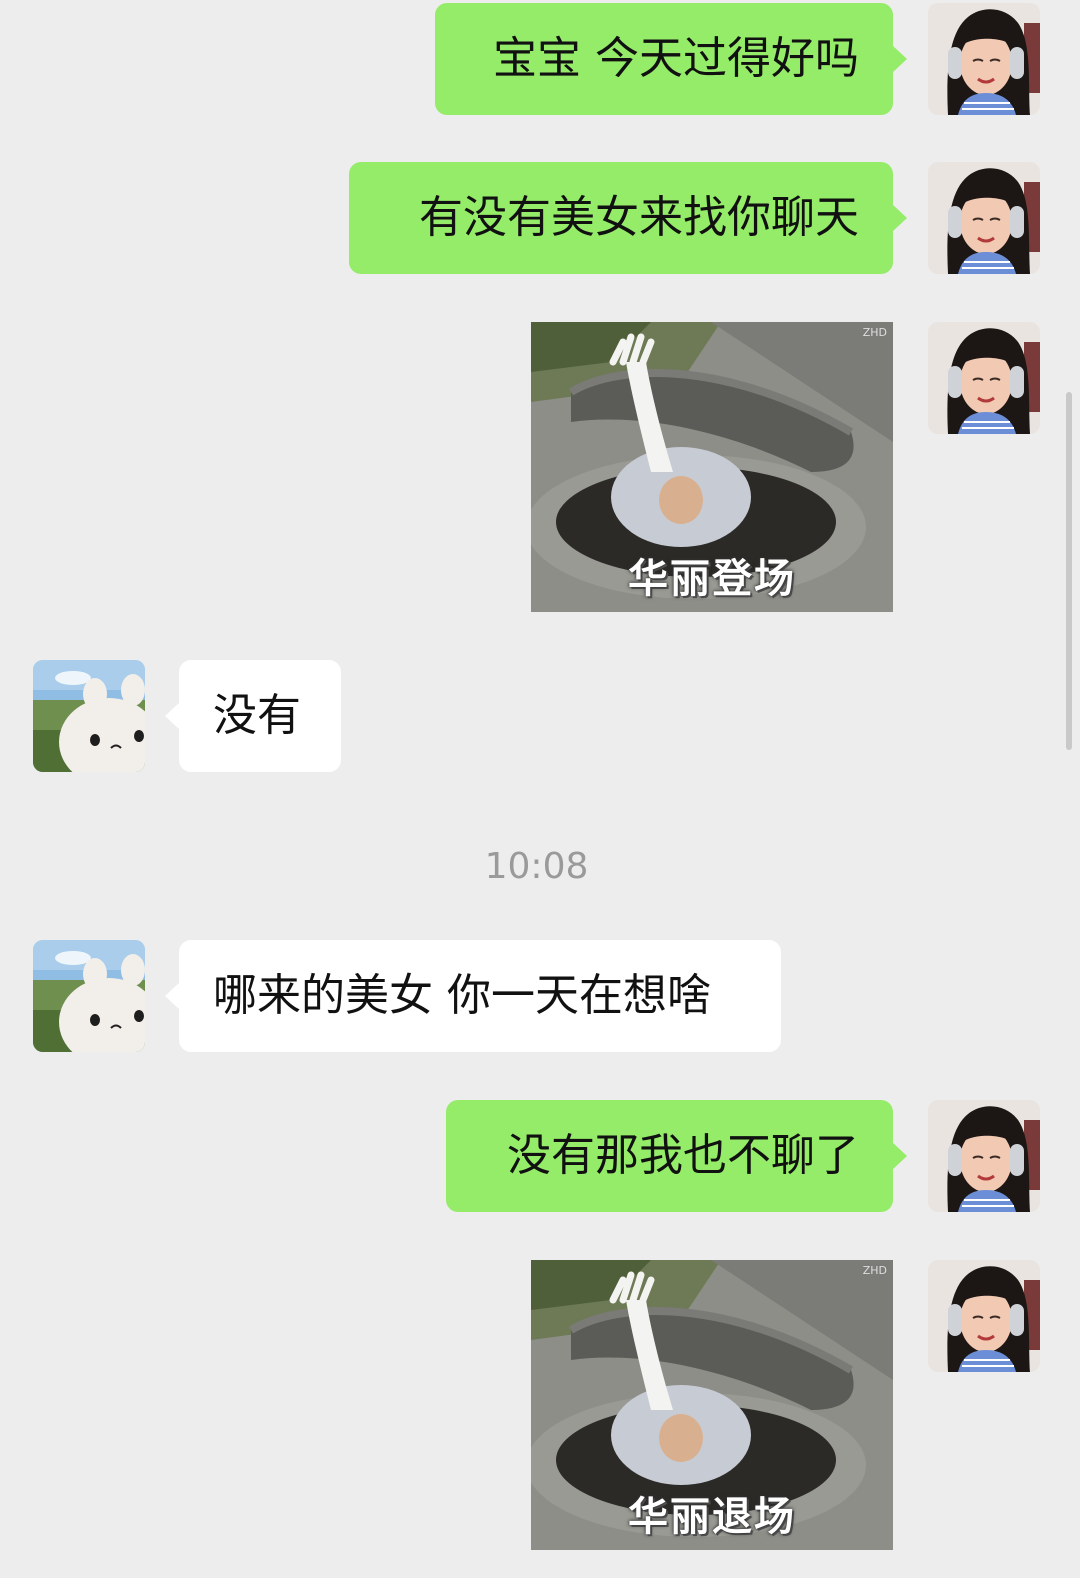 The image size is (1080, 1578). What do you see at coordinates (712, 579) in the screenshot?
I see `sticker-caption: 华丽登场` at bounding box center [712, 579].